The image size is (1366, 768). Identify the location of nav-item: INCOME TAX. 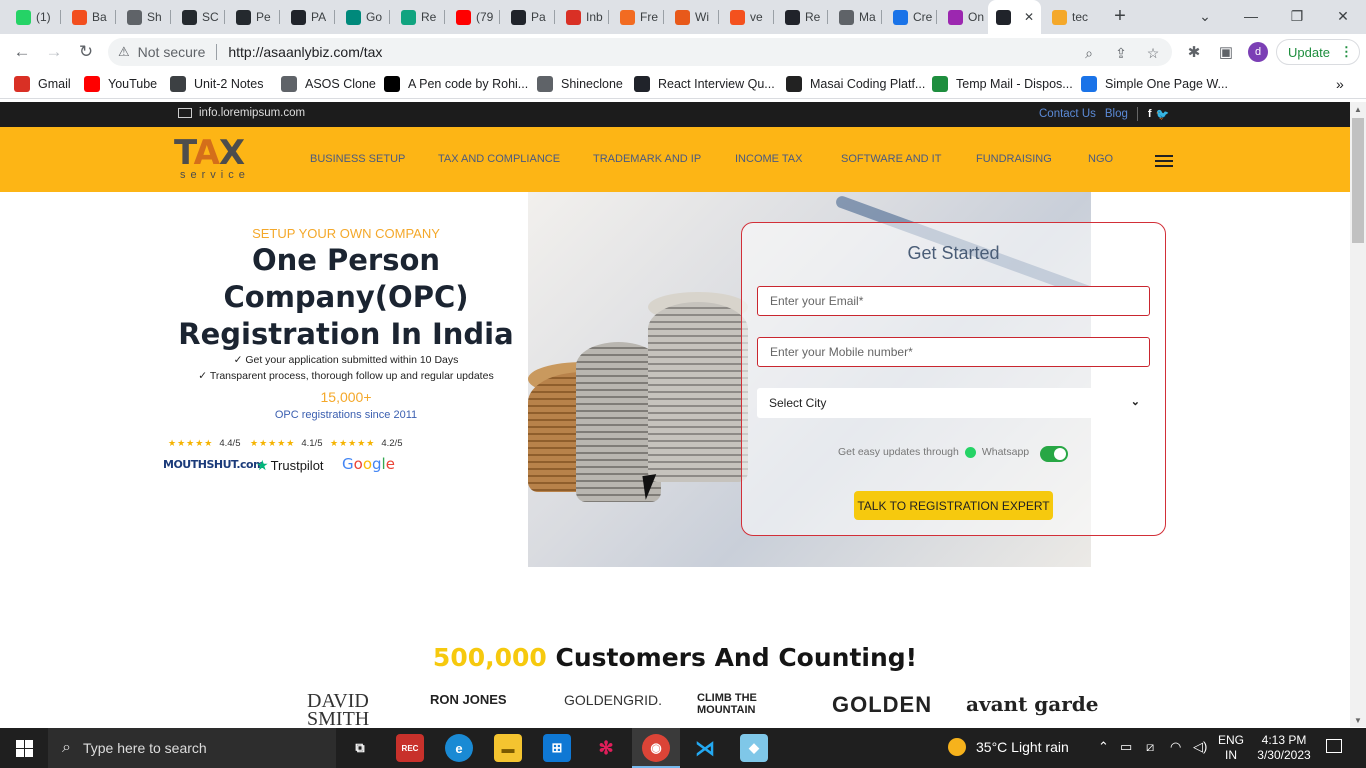
(768, 159).